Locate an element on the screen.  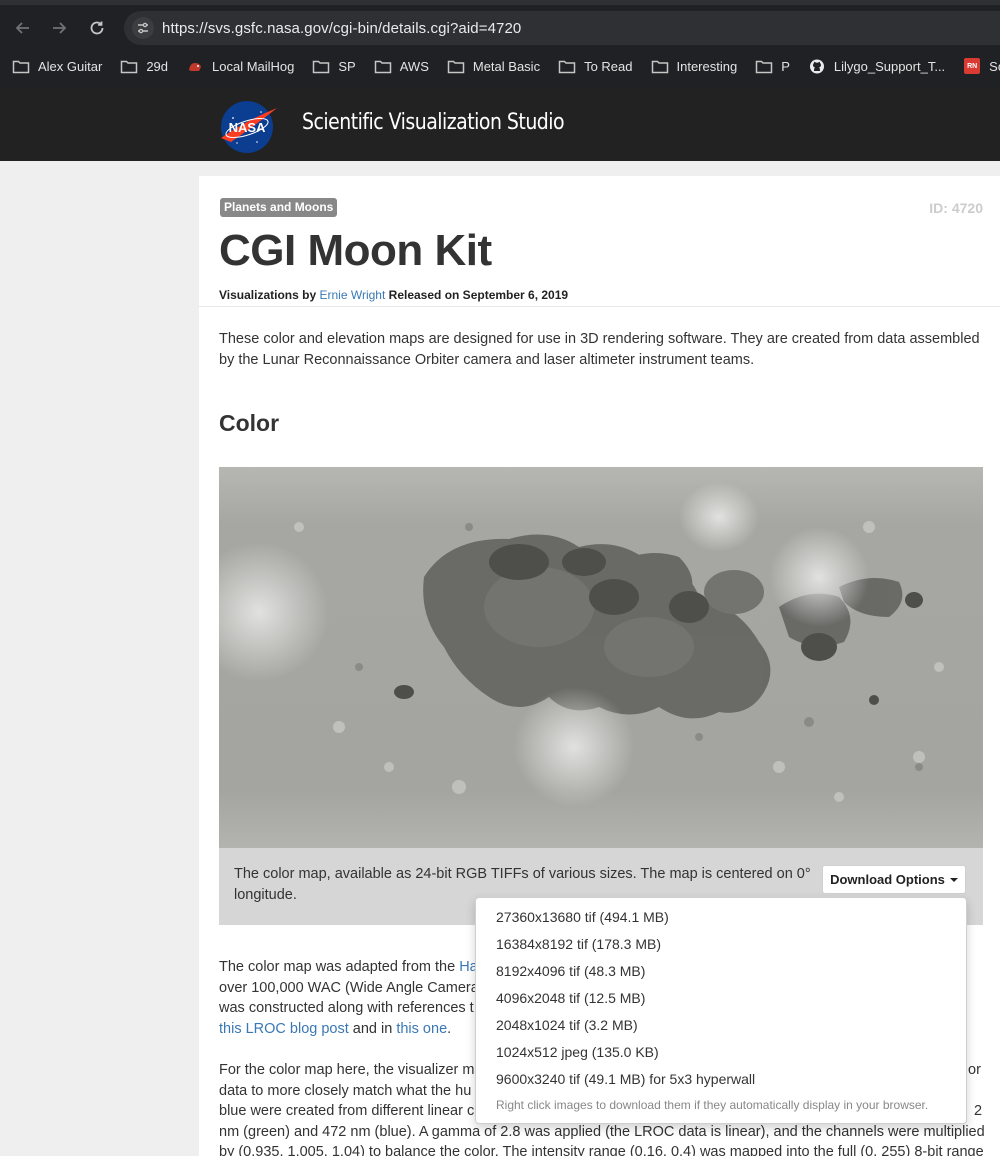
section-title-color: Color is located at coordinates (249, 423).